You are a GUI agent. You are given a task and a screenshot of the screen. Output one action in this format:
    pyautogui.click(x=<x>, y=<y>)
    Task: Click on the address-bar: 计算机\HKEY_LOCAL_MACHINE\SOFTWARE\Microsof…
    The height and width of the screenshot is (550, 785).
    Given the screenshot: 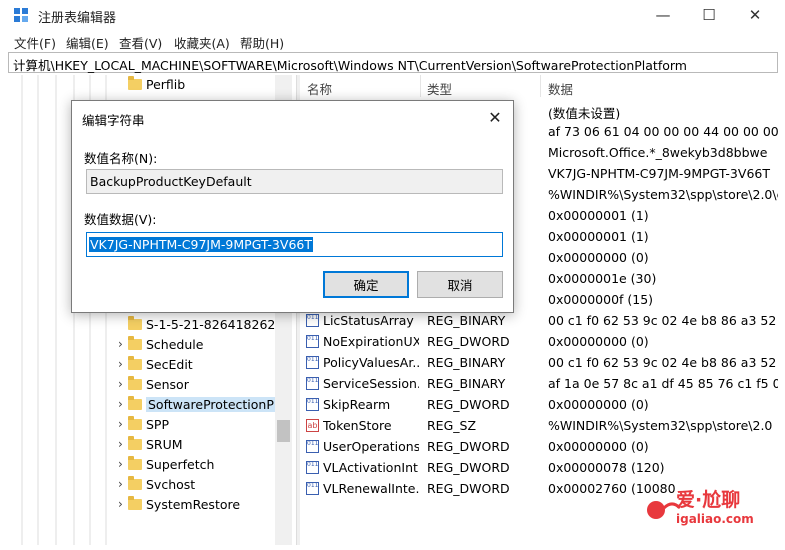 What is the action you would take?
    pyautogui.click(x=393, y=62)
    